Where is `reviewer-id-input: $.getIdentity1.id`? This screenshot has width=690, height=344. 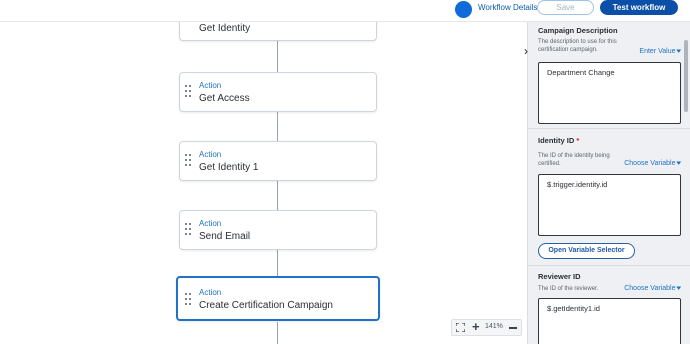 reviewer-id-input: $.getIdentity1.id is located at coordinates (609, 321).